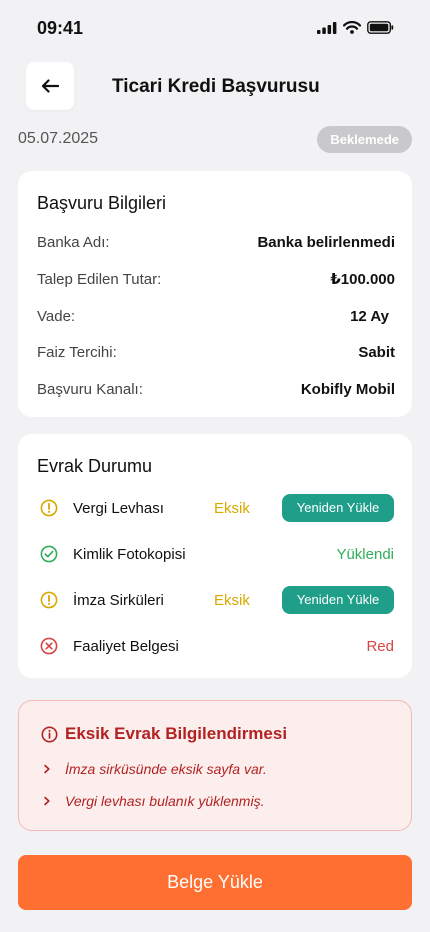 This screenshot has height=932, width=430. Describe the element at coordinates (102, 203) in the screenshot. I see `card-title: Başvuru Bilgileri` at that location.